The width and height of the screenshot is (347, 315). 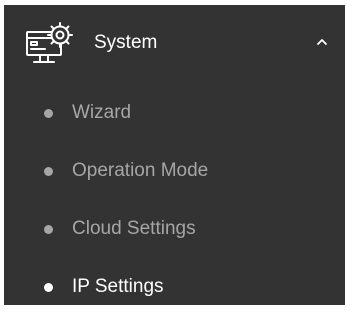 What do you see at coordinates (102, 112) in the screenshot?
I see `submenu-item-label: Wizard` at bounding box center [102, 112].